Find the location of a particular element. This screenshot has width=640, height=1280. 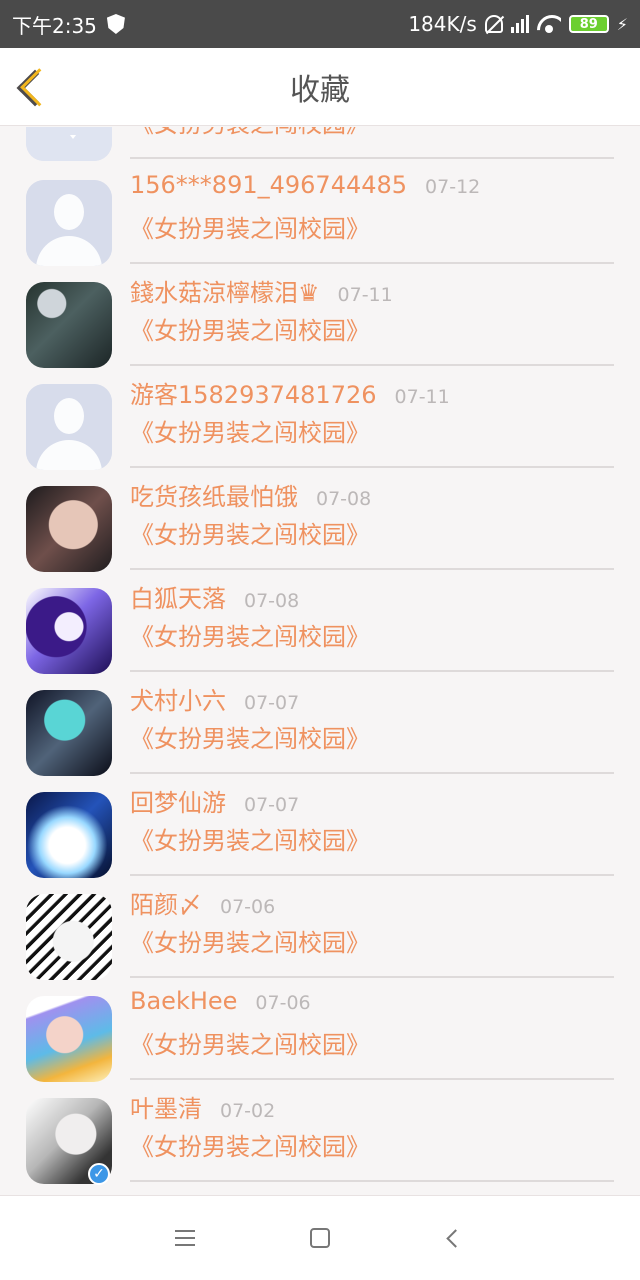

menu-button is located at coordinates (185, 1238).